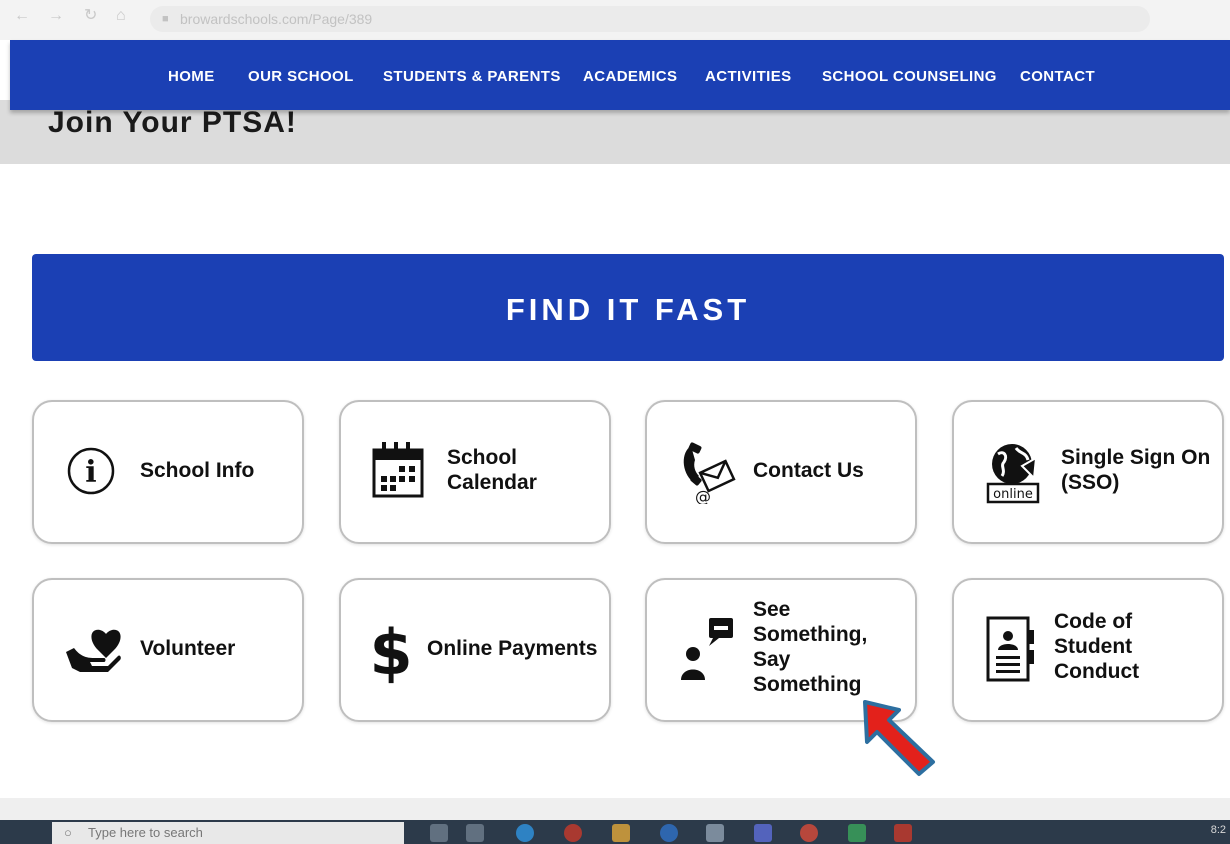  What do you see at coordinates (512, 648) in the screenshot?
I see `card-label: Online Payments` at bounding box center [512, 648].